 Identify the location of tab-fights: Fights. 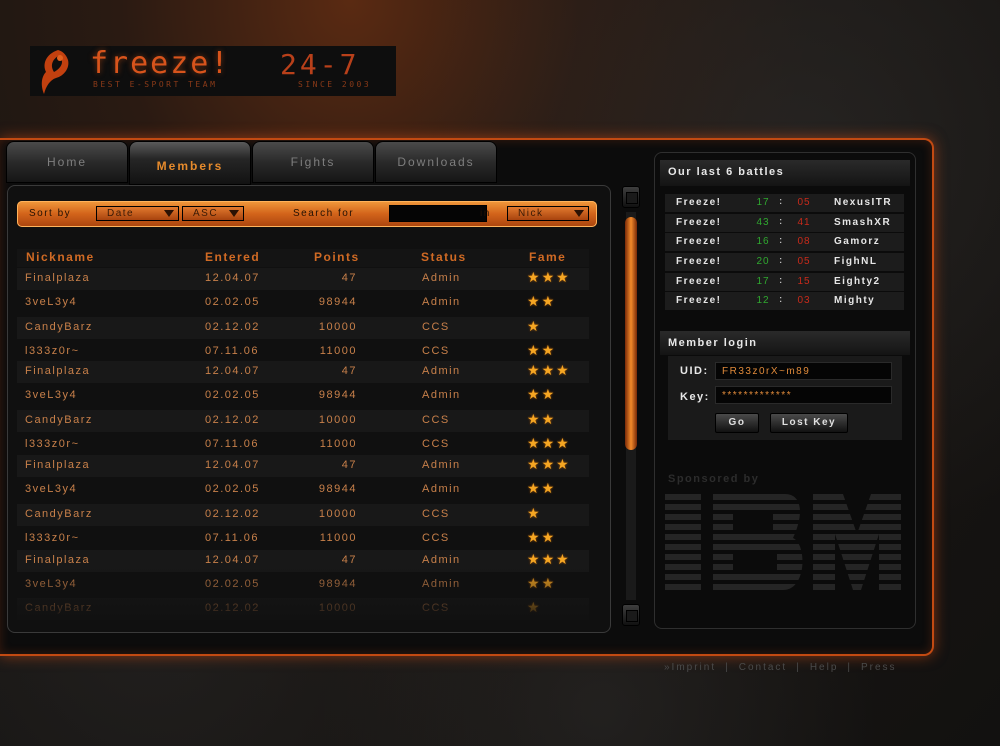
(313, 162).